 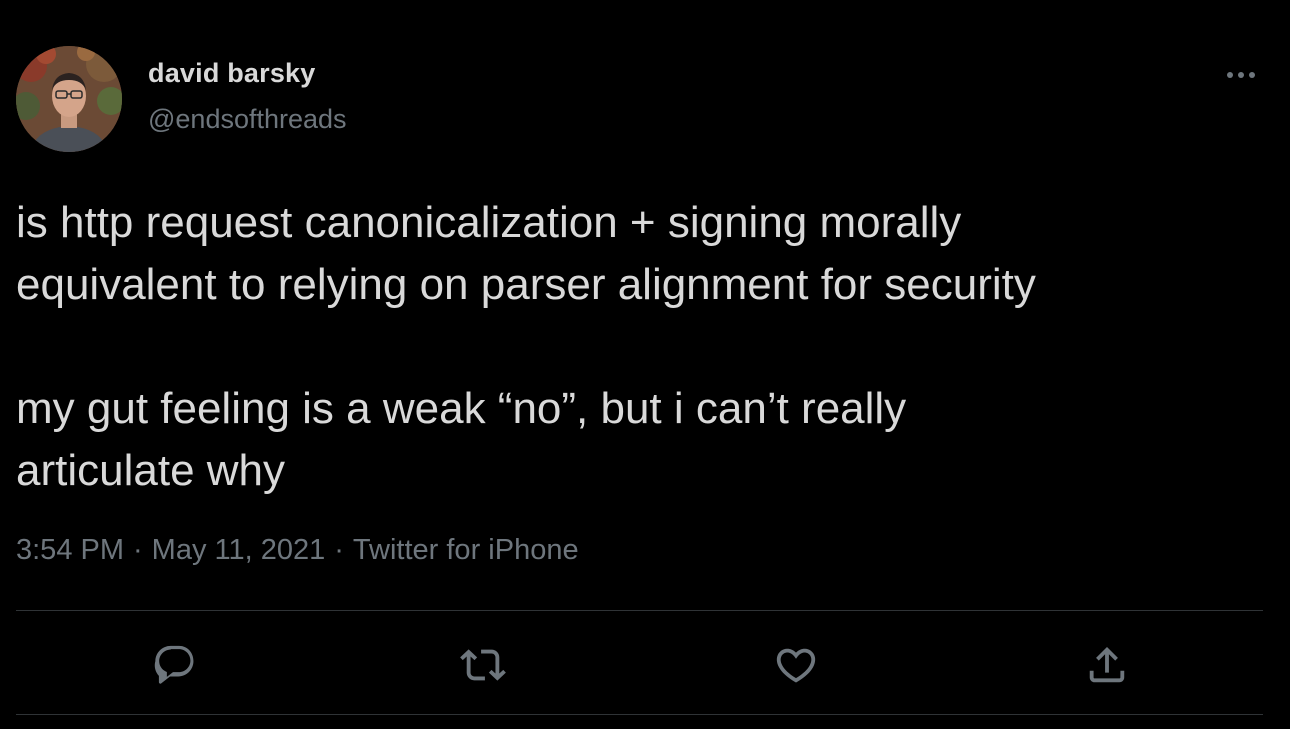 I want to click on retweet-button, so click(x=483, y=665).